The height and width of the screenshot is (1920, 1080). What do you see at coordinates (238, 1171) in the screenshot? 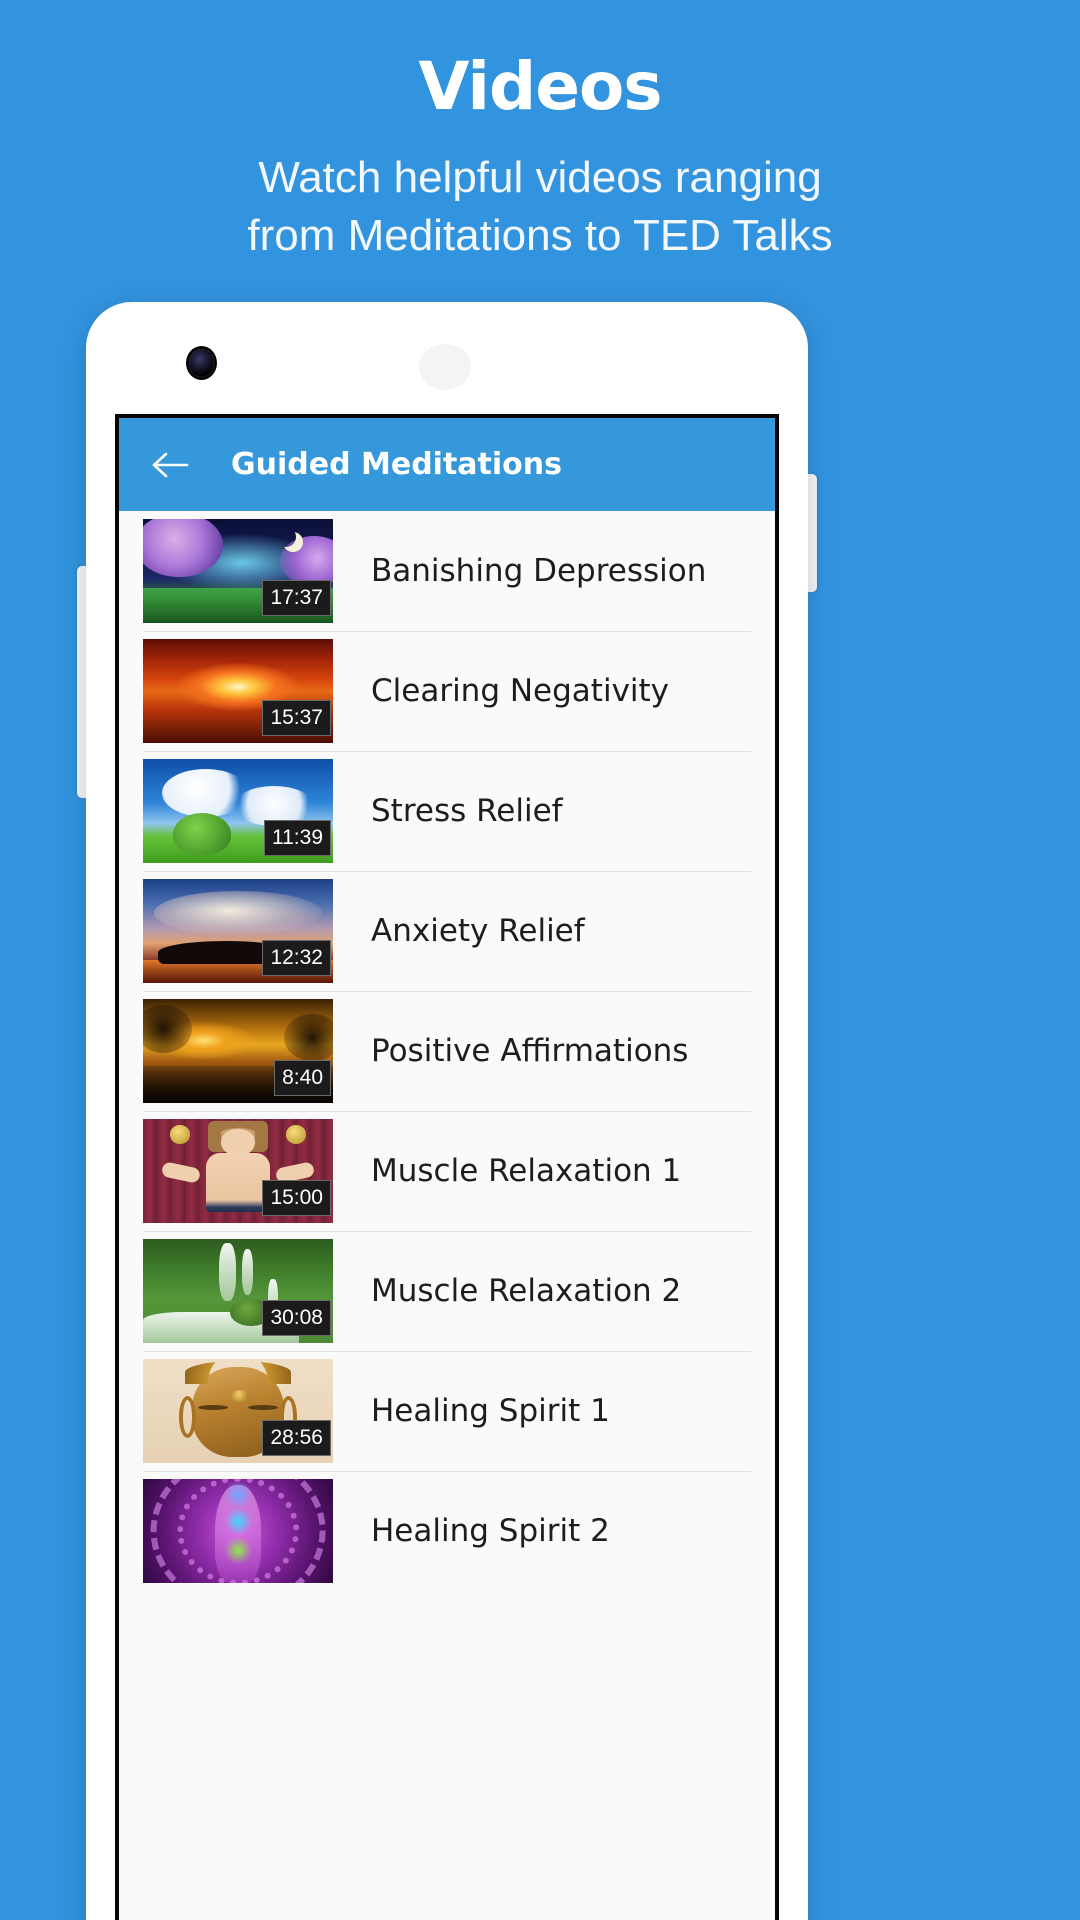
I see `video-thumbnail: 15:00` at bounding box center [238, 1171].